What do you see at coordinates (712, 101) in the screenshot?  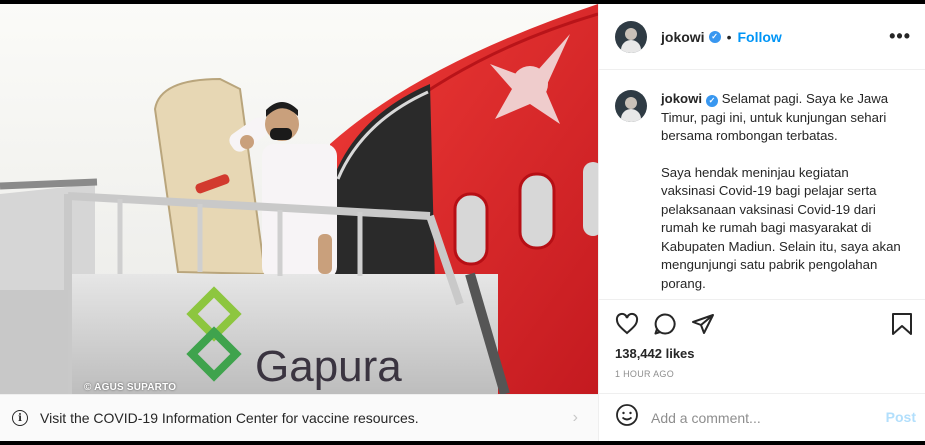 I see `caption-verified-badge-icon: ✓` at bounding box center [712, 101].